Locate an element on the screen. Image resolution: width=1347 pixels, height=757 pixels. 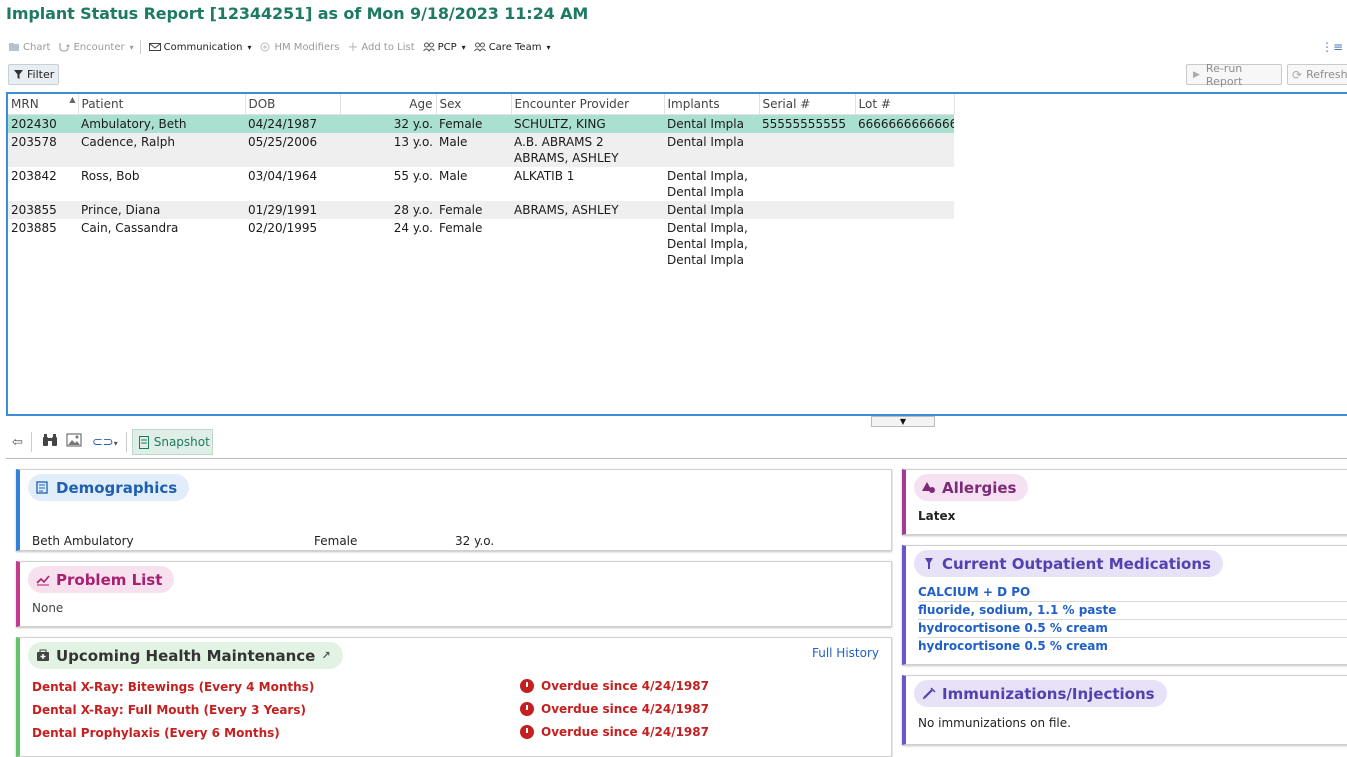
binoculars-icon is located at coordinates (50, 442).